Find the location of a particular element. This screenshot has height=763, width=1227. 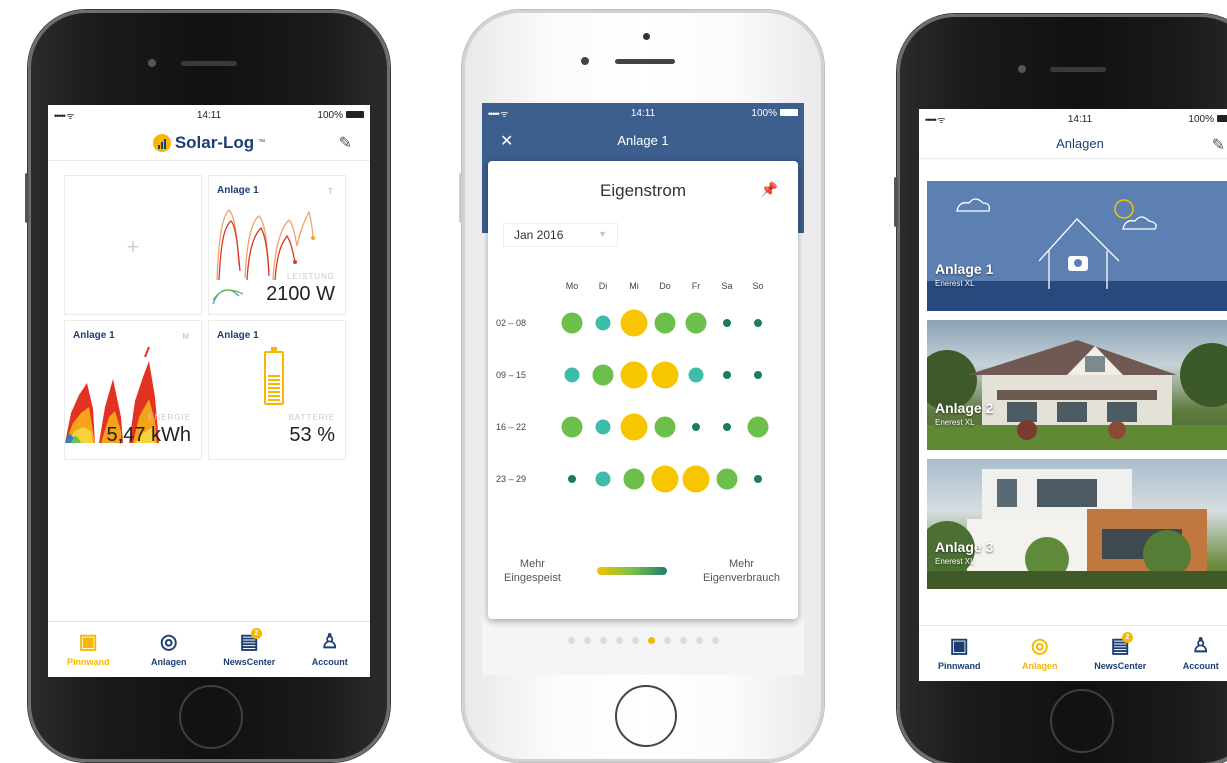

tab-label: Anlagen is located at coordinates (1039, 666).